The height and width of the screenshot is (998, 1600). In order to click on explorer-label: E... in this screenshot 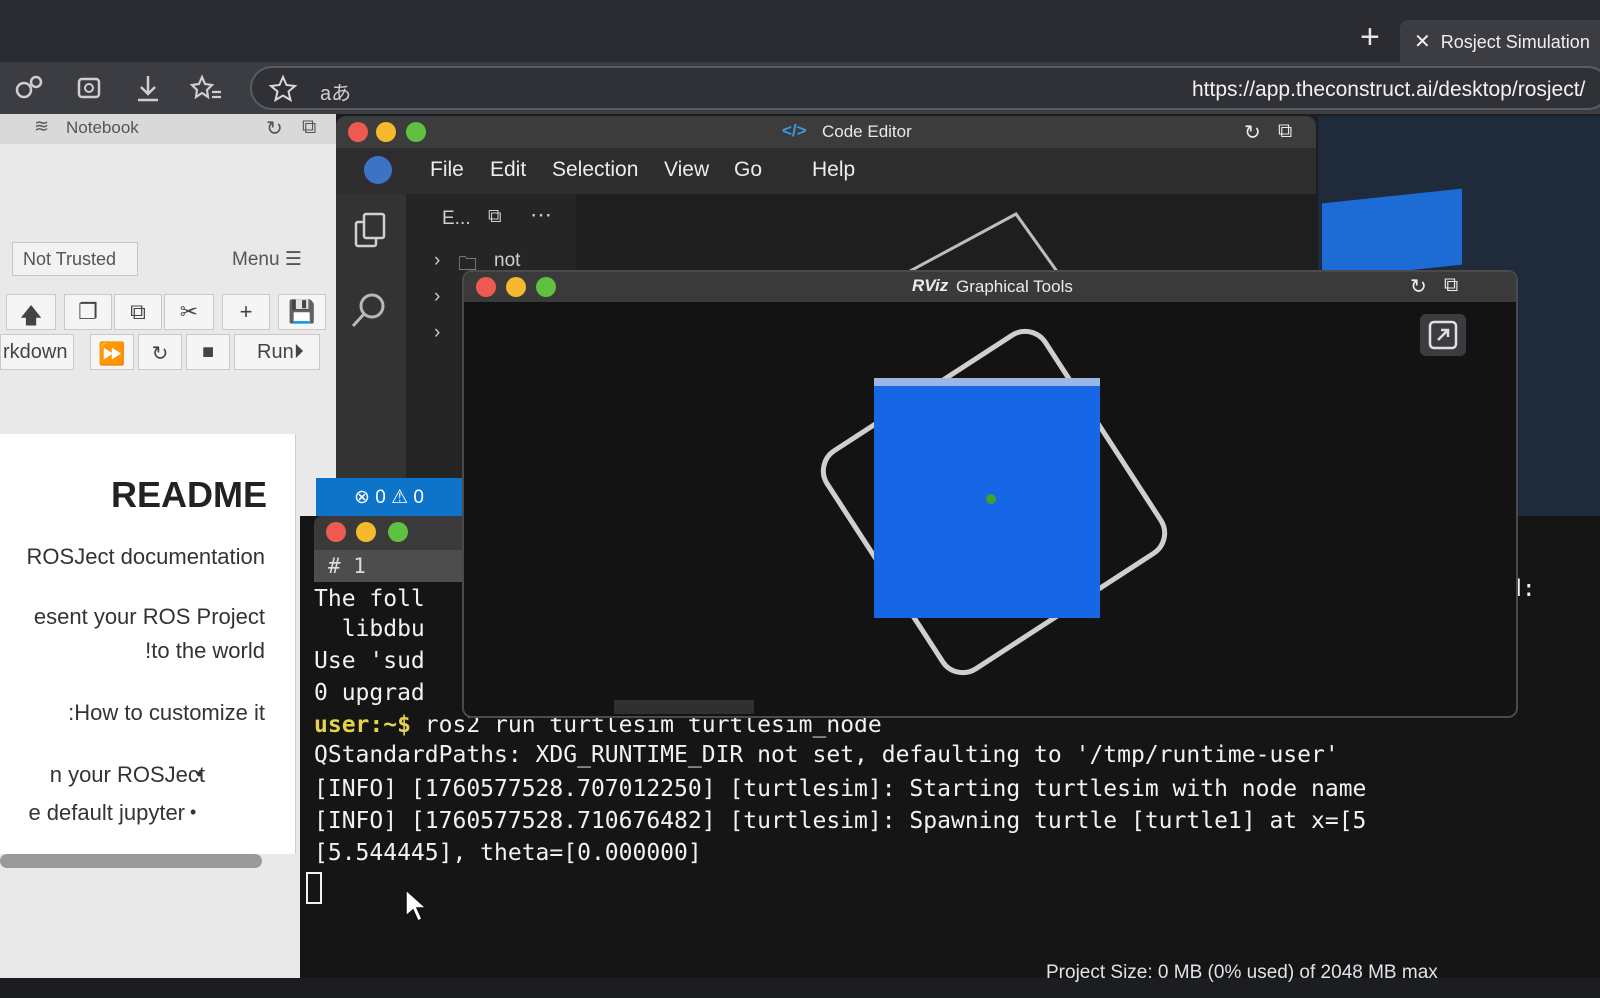, I will do `click(456, 218)`.